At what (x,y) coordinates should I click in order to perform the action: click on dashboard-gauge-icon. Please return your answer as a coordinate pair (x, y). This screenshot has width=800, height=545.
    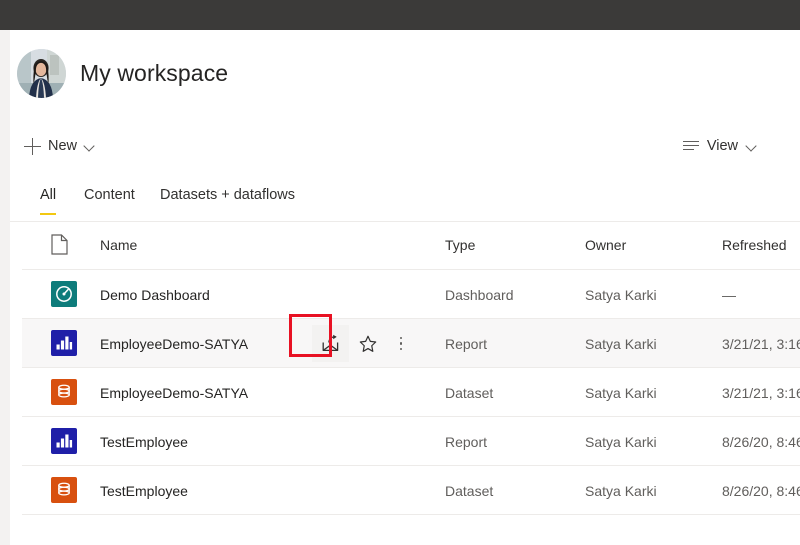
    Looking at the image, I should click on (64, 294).